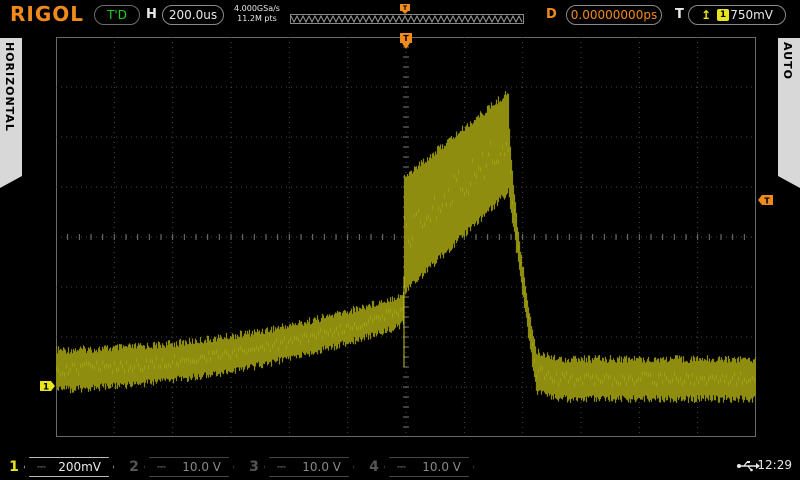 This screenshot has height=480, width=800. I want to click on delay-value: 0.00000000ps, so click(614, 15).